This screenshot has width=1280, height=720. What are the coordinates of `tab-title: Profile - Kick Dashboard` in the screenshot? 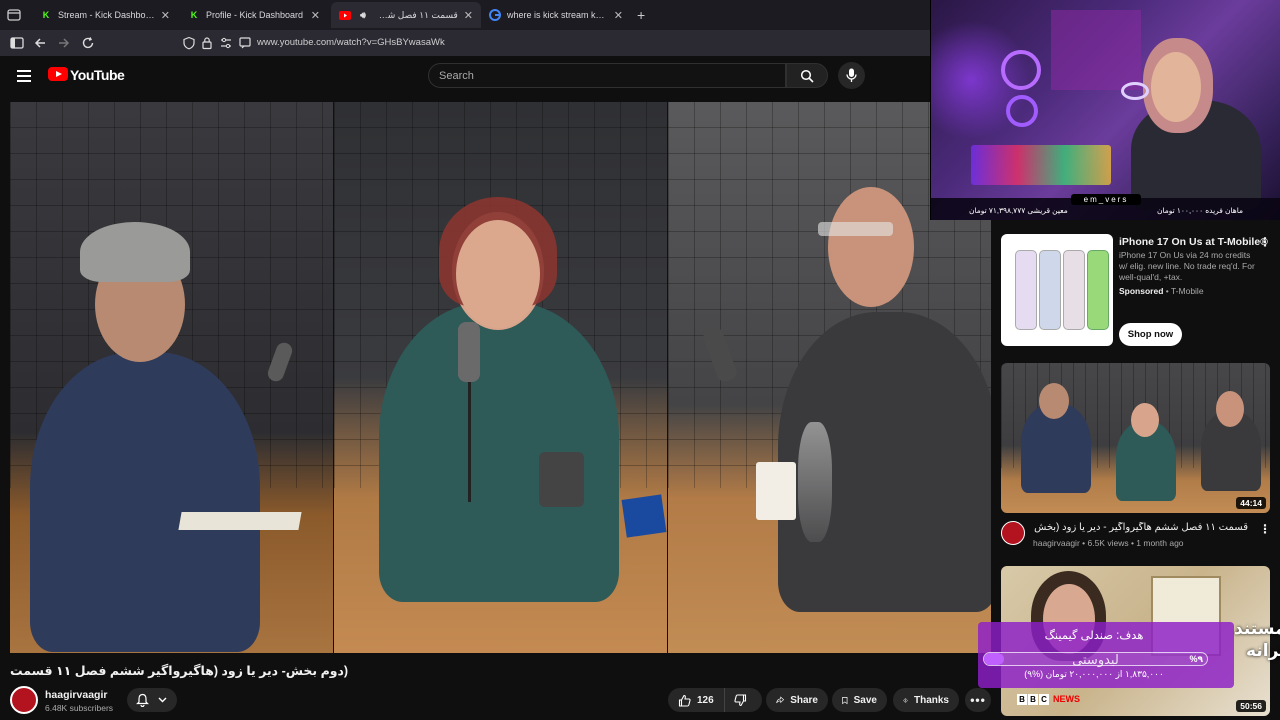 It's located at (255, 15).